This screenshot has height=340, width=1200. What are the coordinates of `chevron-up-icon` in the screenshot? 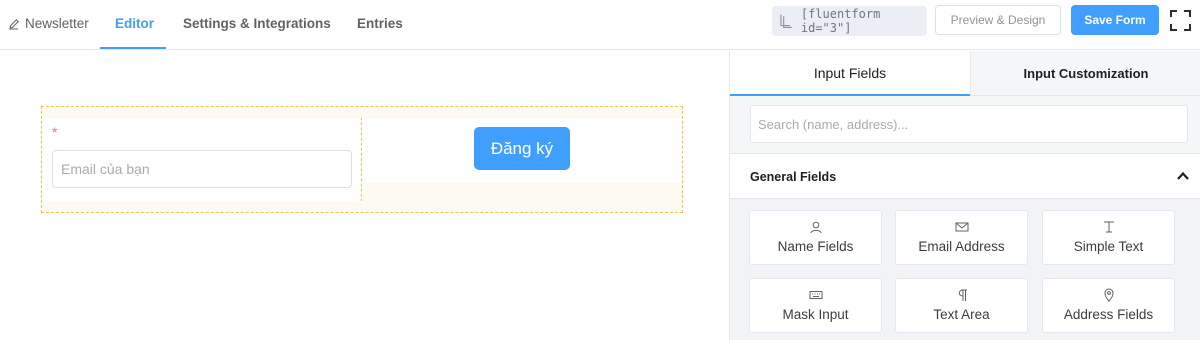 It's located at (1183, 176).